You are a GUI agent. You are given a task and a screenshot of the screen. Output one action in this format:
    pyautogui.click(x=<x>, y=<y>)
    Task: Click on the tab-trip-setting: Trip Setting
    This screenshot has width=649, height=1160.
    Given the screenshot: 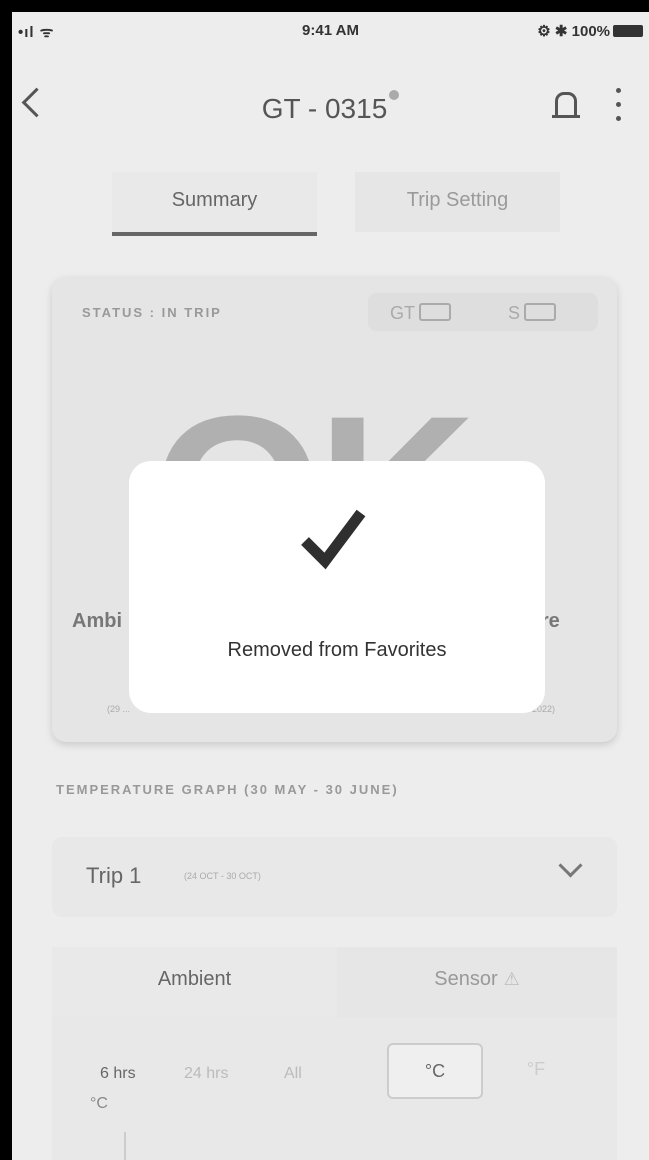 What is the action you would take?
    pyautogui.click(x=457, y=202)
    